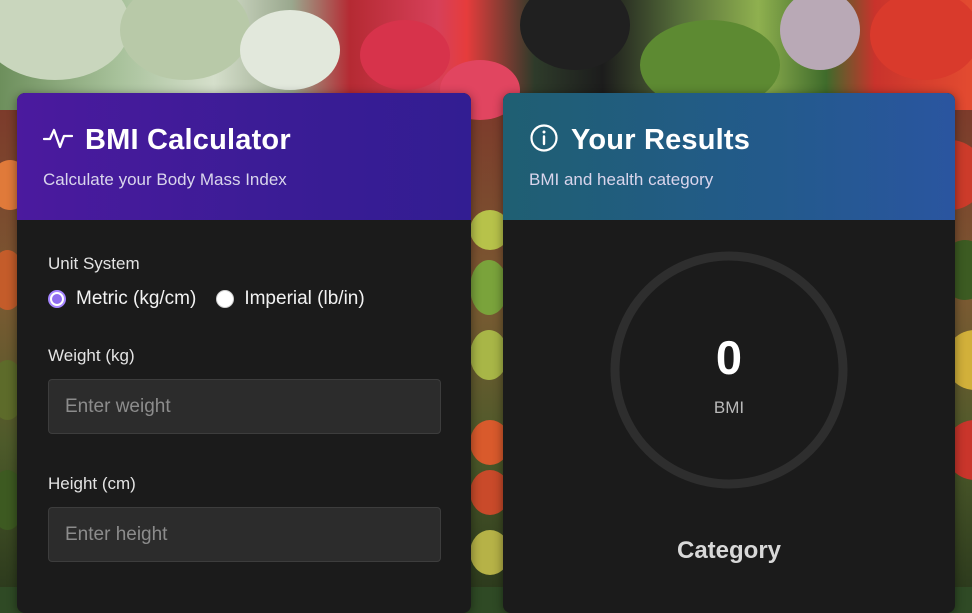  I want to click on activity-icon, so click(58, 140).